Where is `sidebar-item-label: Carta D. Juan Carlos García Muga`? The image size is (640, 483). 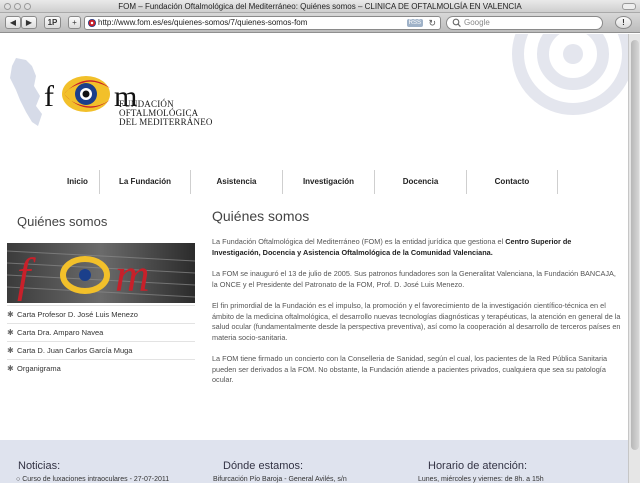 sidebar-item-label: Carta D. Juan Carlos García Muga is located at coordinates (75, 350).